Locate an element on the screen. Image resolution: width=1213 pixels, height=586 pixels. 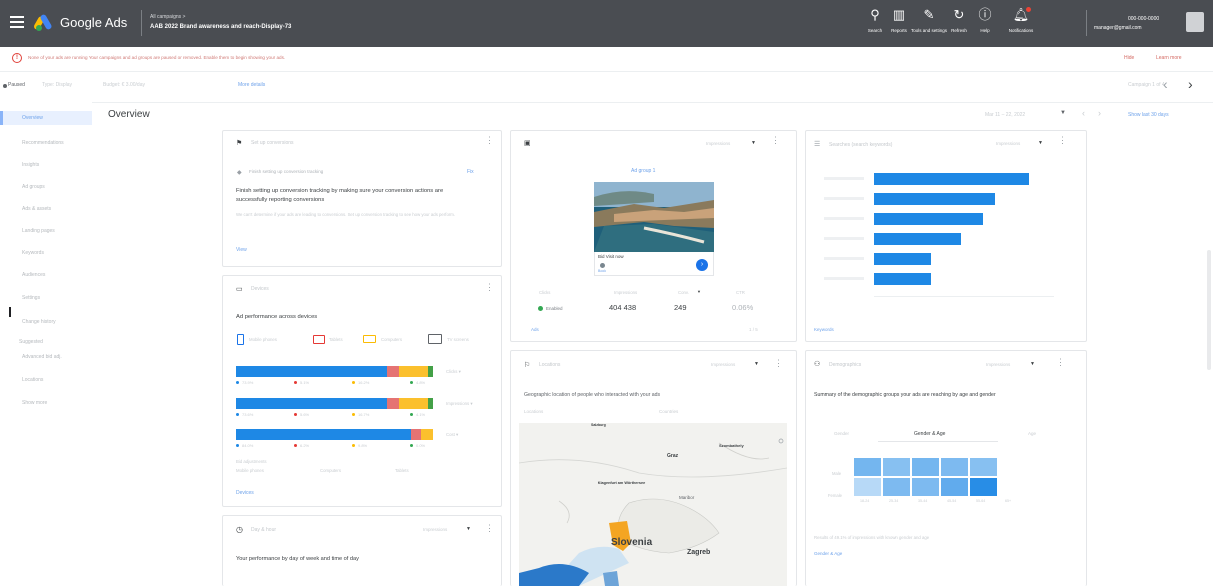
sidebar-item-recommendations: Recommendations is located at coordinates (43, 143).